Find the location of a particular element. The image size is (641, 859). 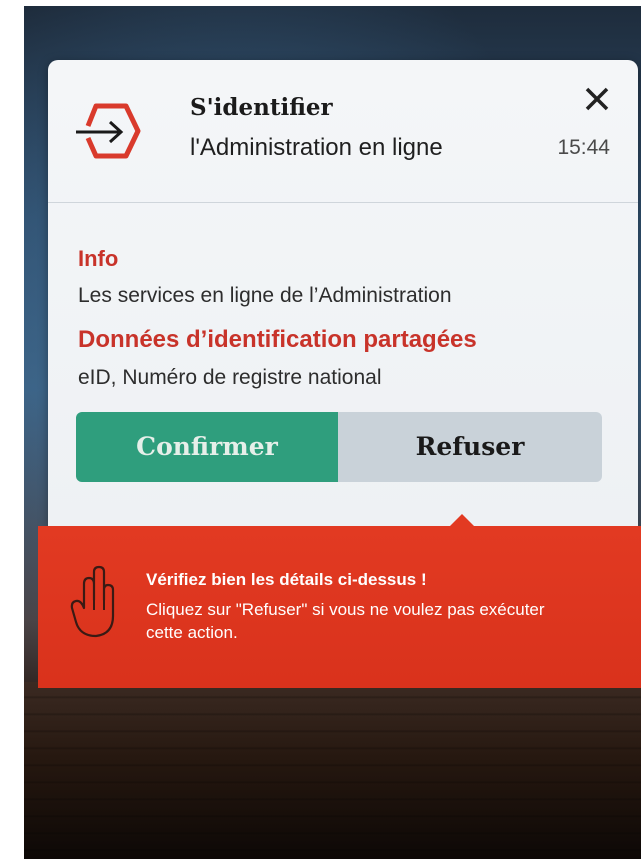

login-arrow-hexagon-icon is located at coordinates (108, 131).